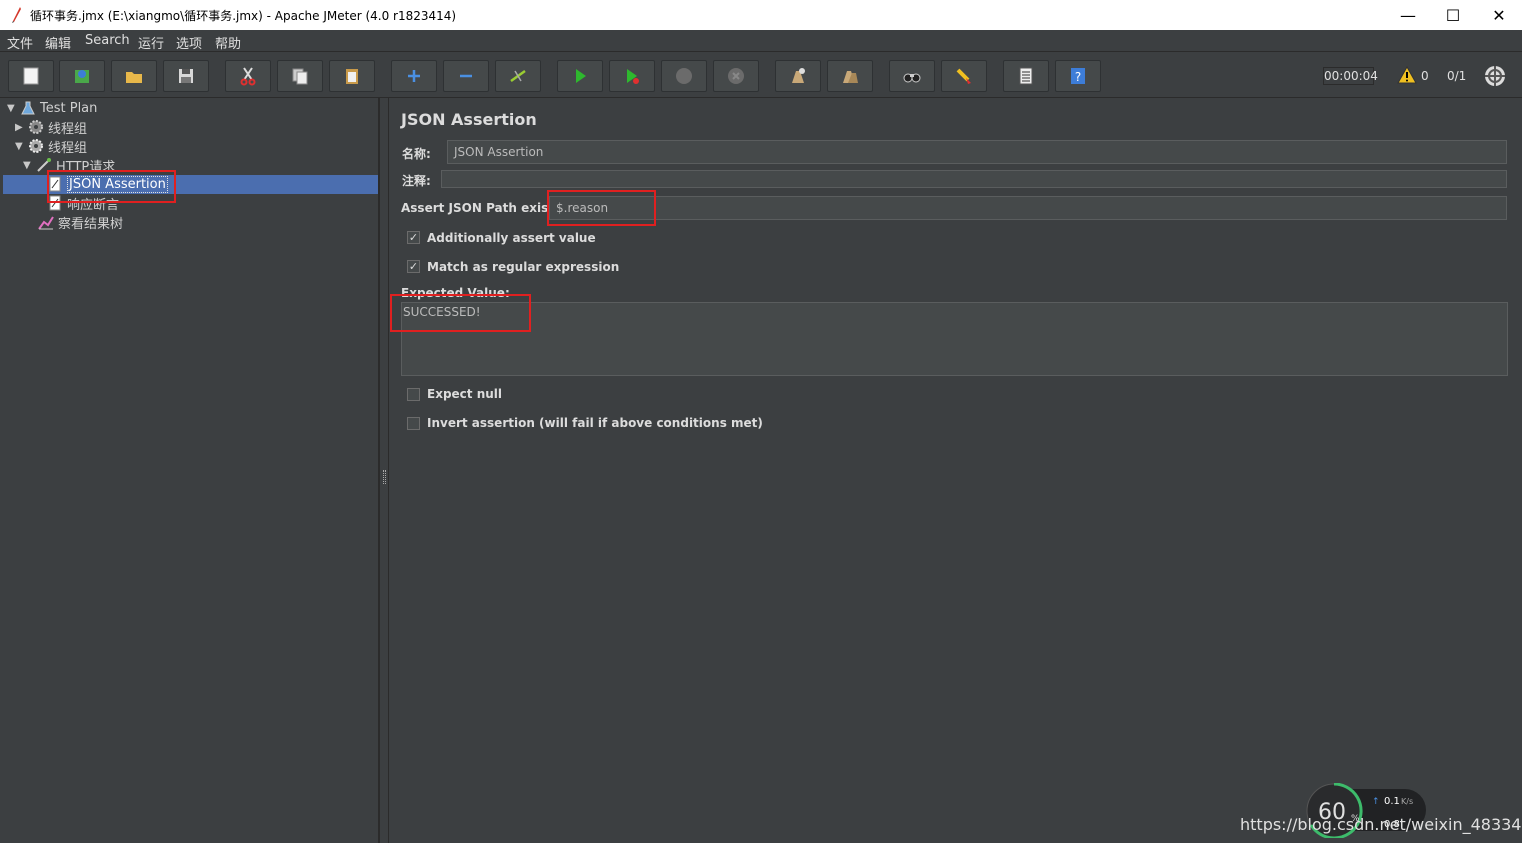 The width and height of the screenshot is (1522, 843). Describe the element at coordinates (1028, 208) in the screenshot. I see `json-path-field: $.reason` at that location.